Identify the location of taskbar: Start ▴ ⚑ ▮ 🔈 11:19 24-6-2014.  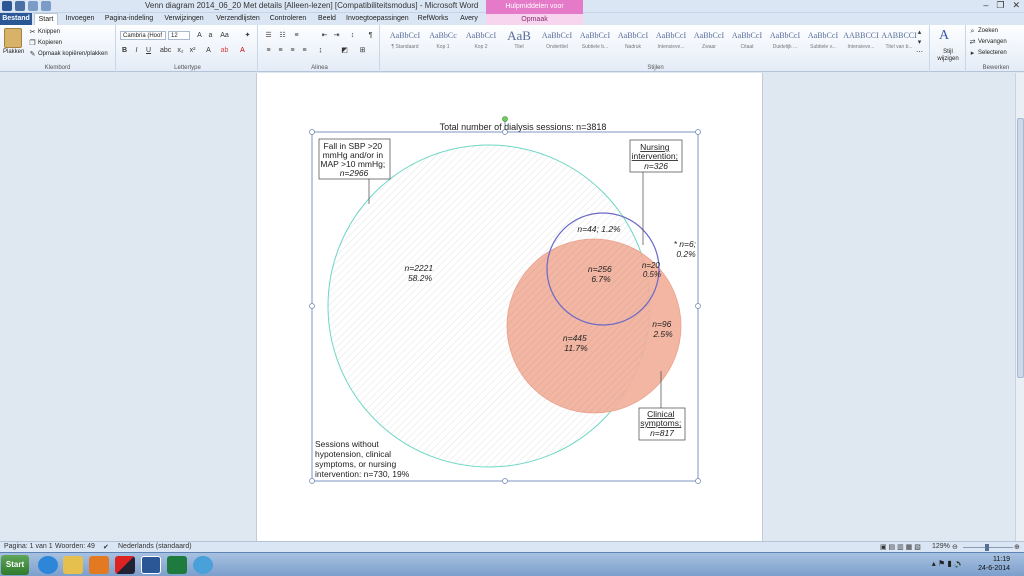
(512, 564).